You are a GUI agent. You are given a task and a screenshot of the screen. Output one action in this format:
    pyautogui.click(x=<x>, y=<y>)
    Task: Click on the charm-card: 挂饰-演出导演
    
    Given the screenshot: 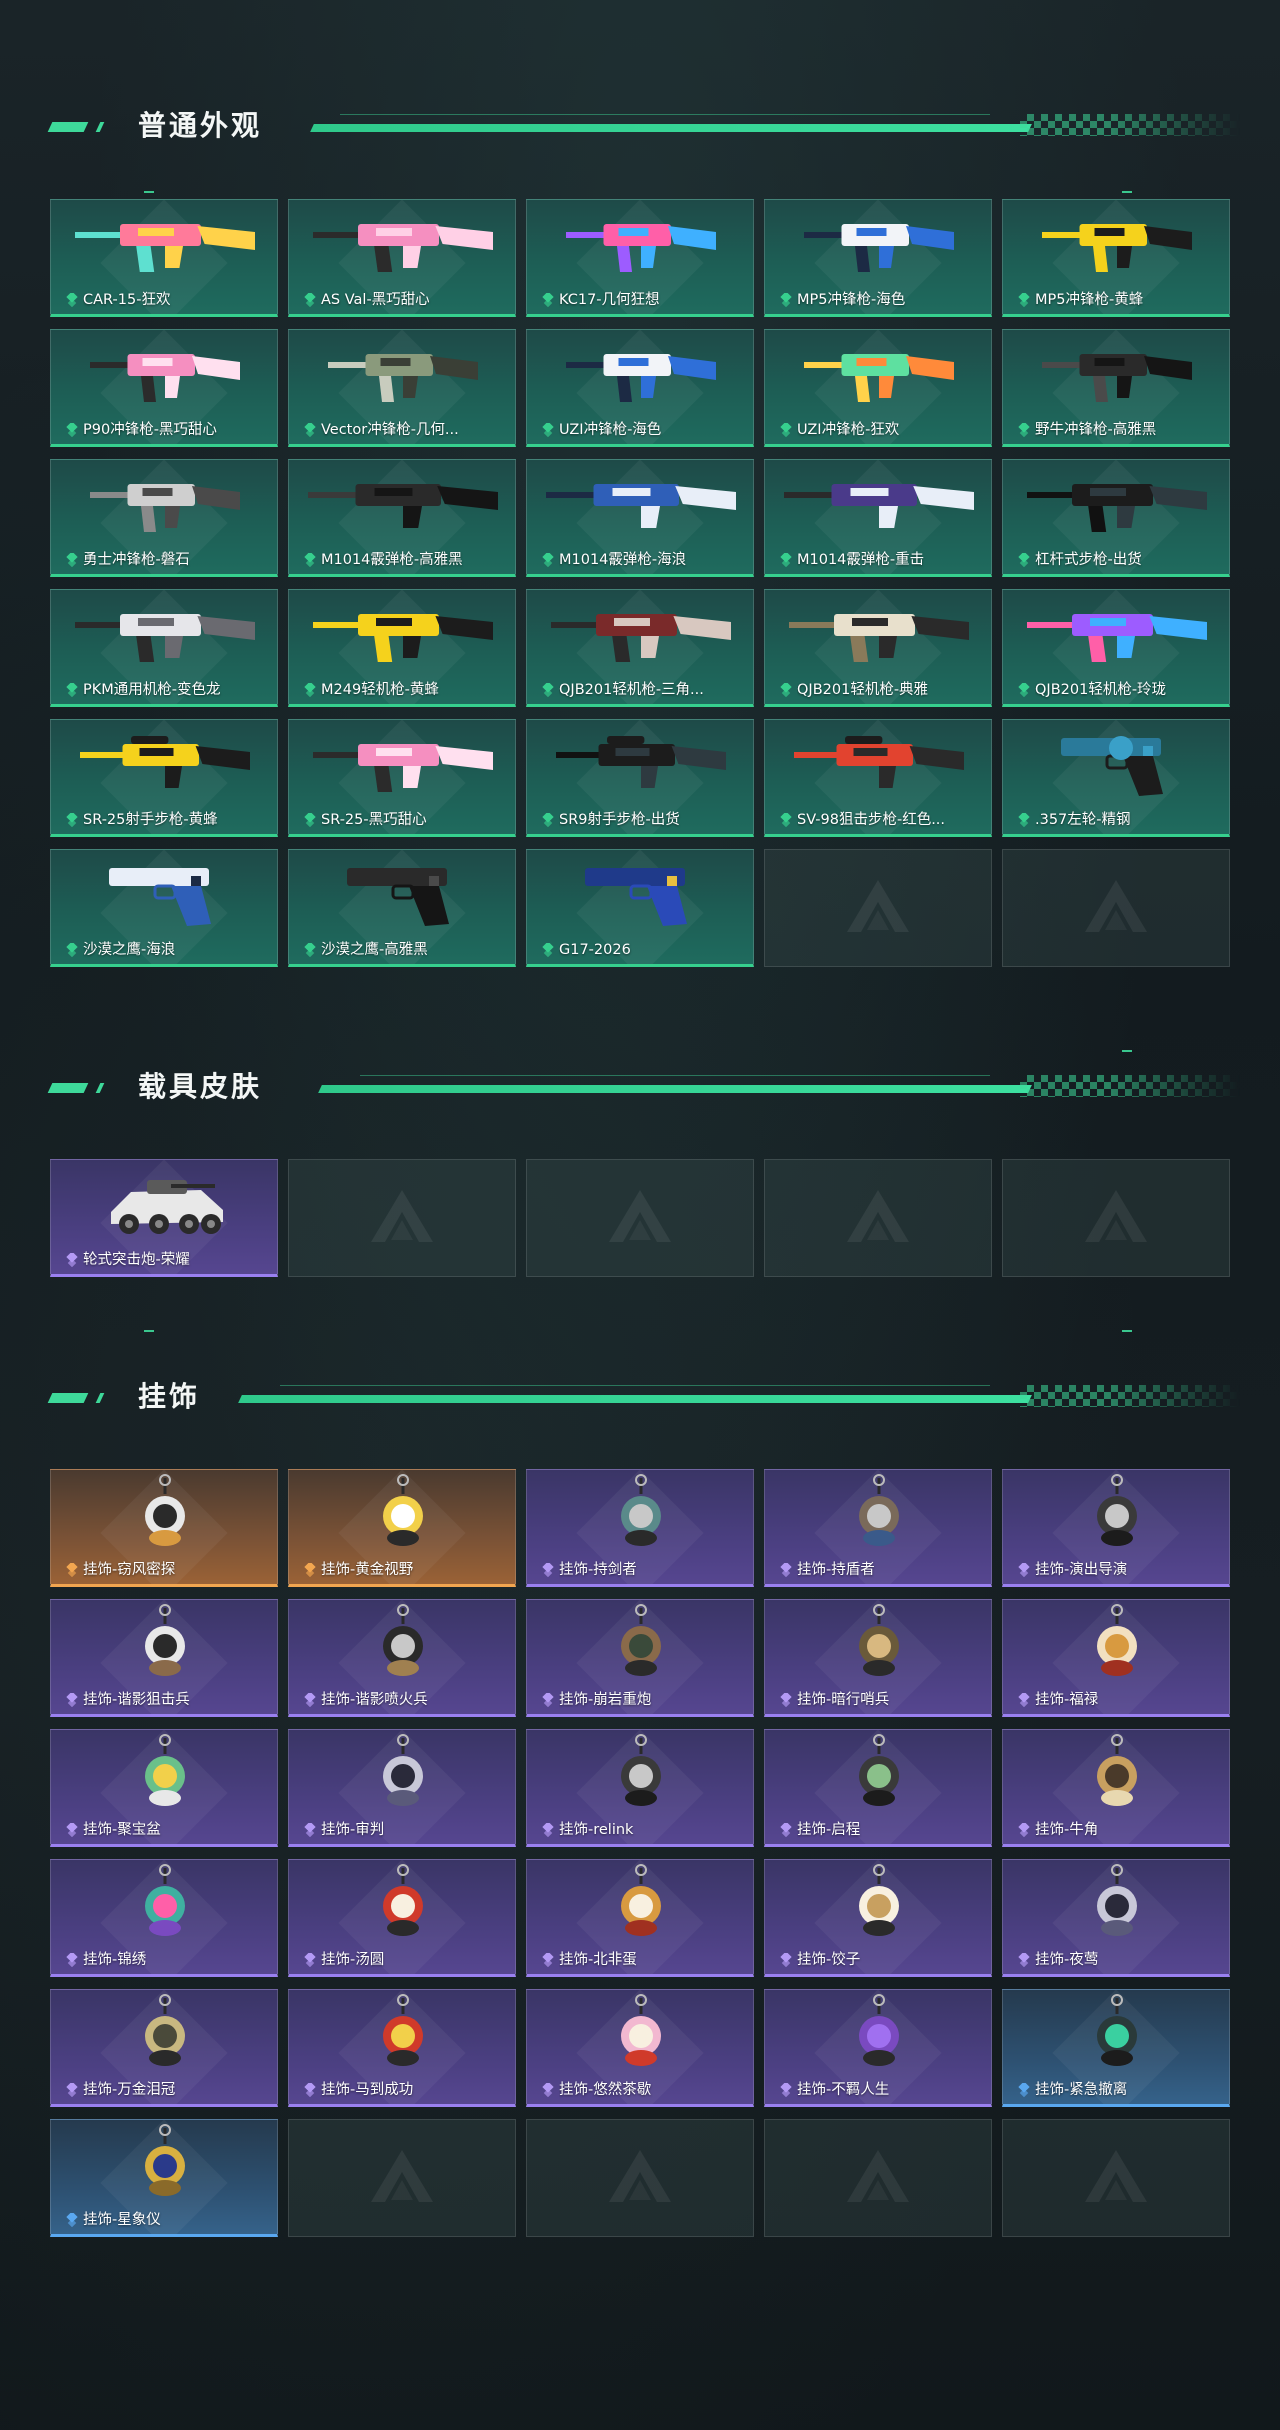 What is the action you would take?
    pyautogui.click(x=1116, y=1528)
    